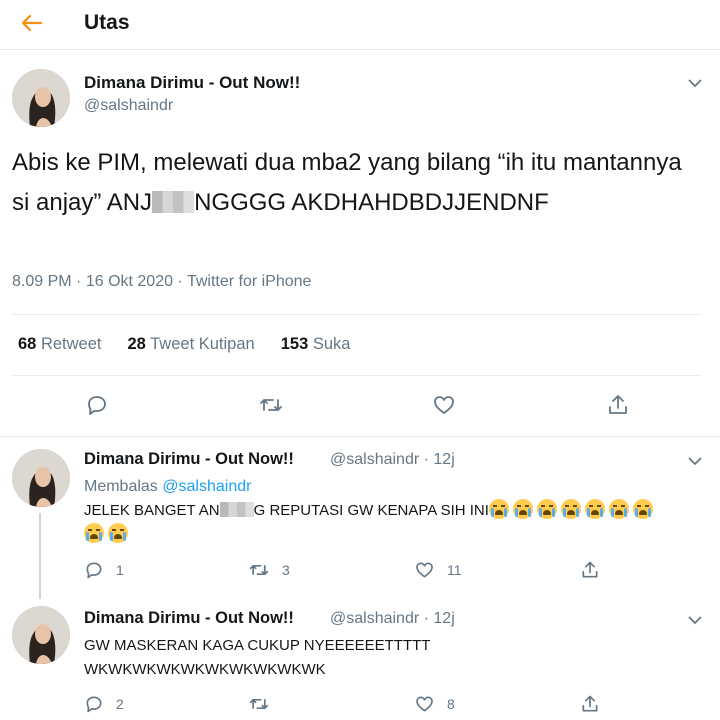 This screenshot has height=720, width=720. I want to click on back-button, so click(32, 23).